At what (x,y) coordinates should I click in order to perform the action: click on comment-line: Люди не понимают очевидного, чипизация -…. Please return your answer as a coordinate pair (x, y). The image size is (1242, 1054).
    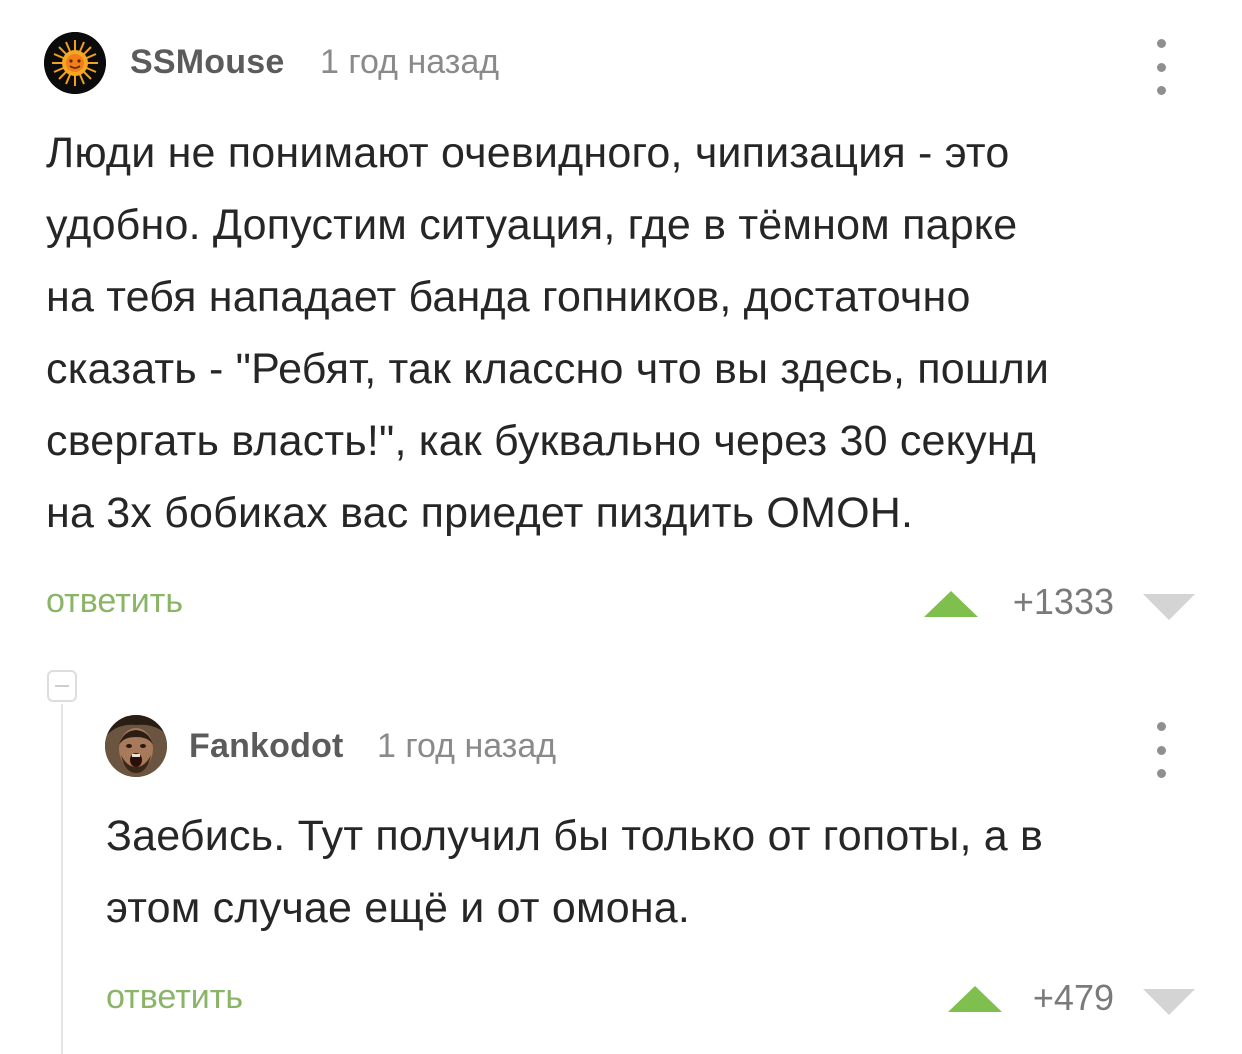
    Looking at the image, I should click on (528, 153).